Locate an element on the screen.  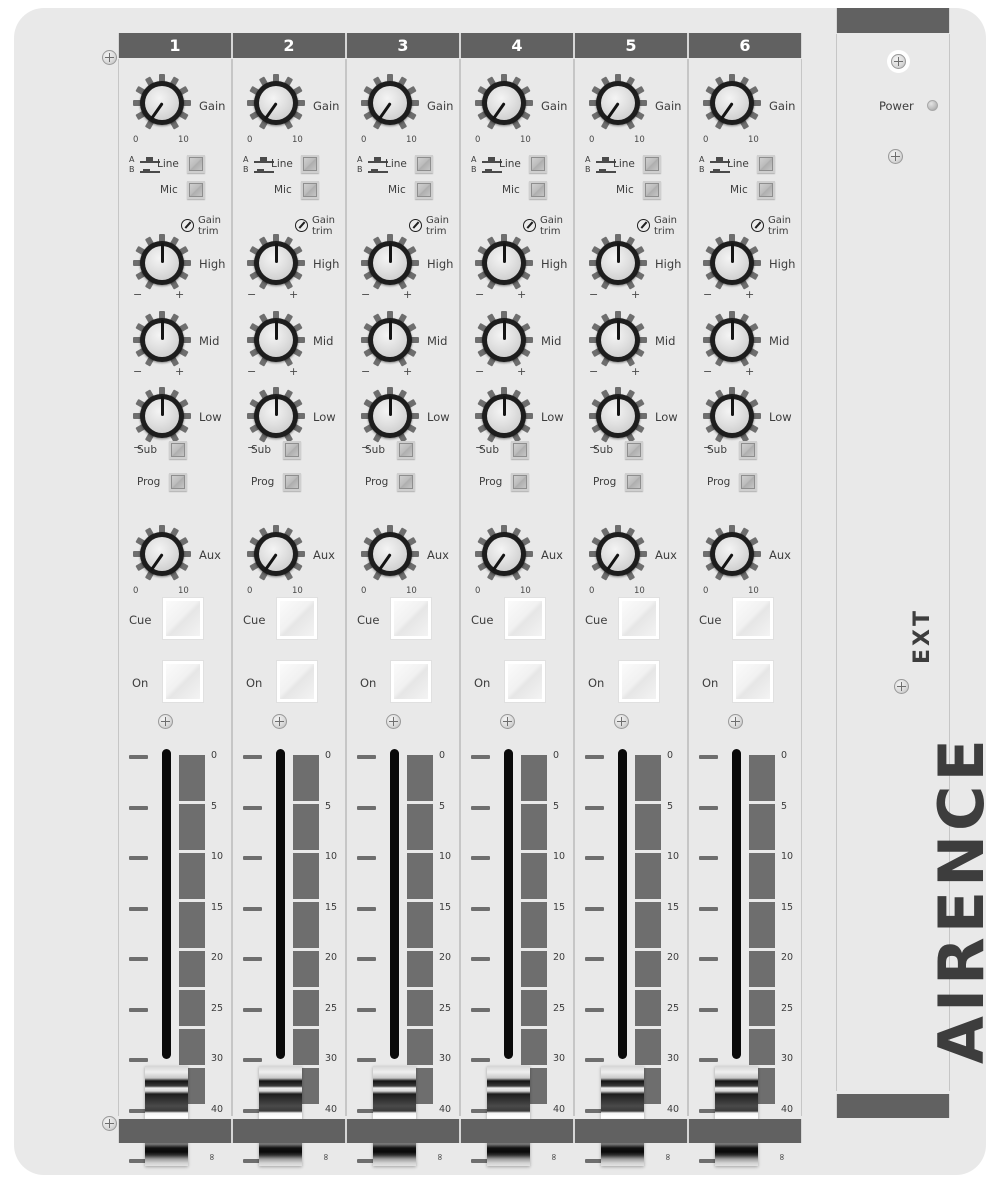
channel-header-3: 3 is located at coordinates (403, 45).